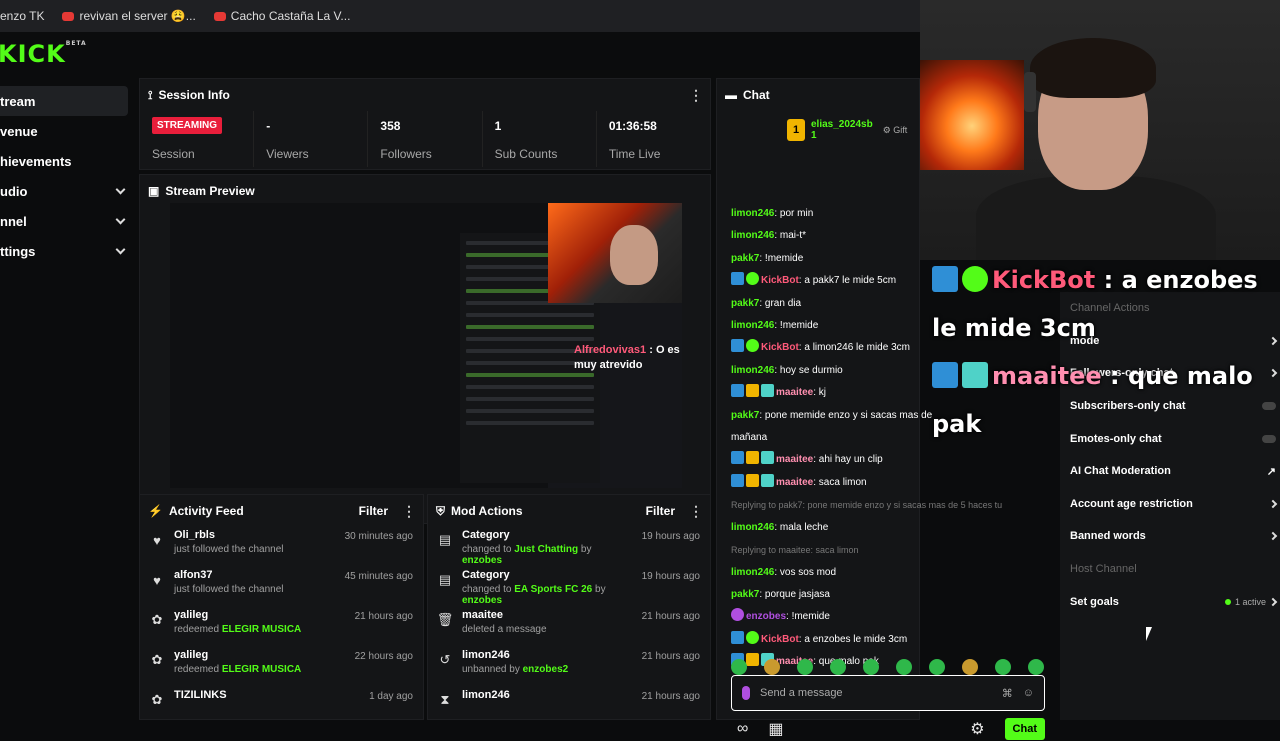 The image size is (1280, 741). Describe the element at coordinates (22, 16) in the screenshot. I see `bookmark-enzo: enzo TK` at that location.